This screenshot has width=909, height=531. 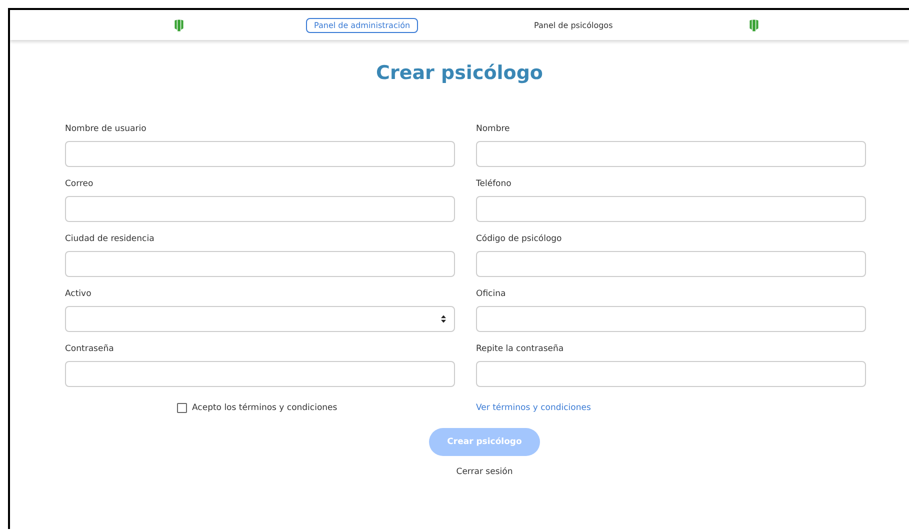 I want to click on nav-link: Panel de administración, so click(x=362, y=25).